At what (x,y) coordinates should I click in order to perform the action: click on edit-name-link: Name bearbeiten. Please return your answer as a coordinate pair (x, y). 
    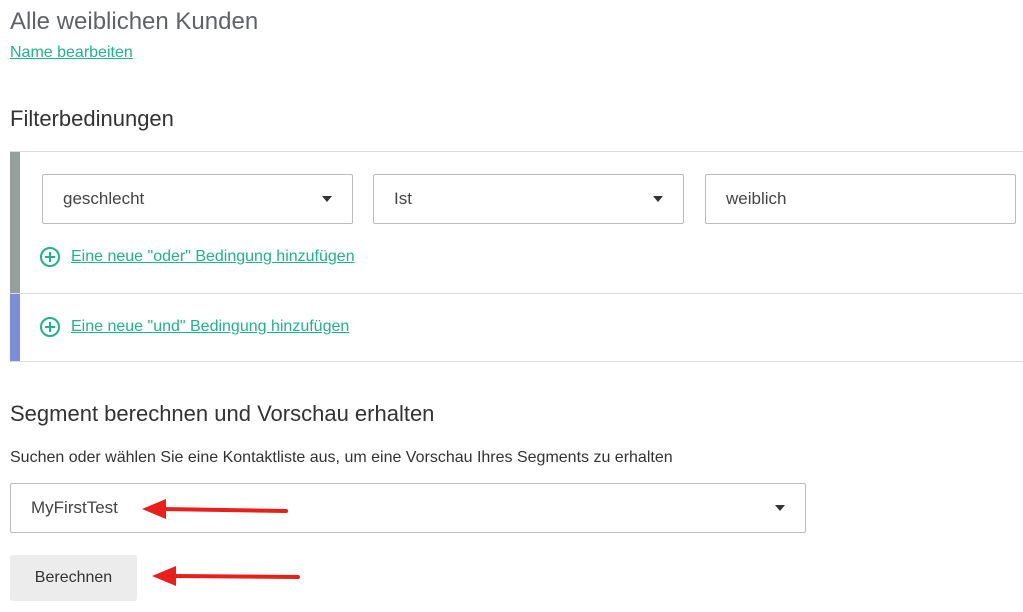
    Looking at the image, I should click on (71, 53).